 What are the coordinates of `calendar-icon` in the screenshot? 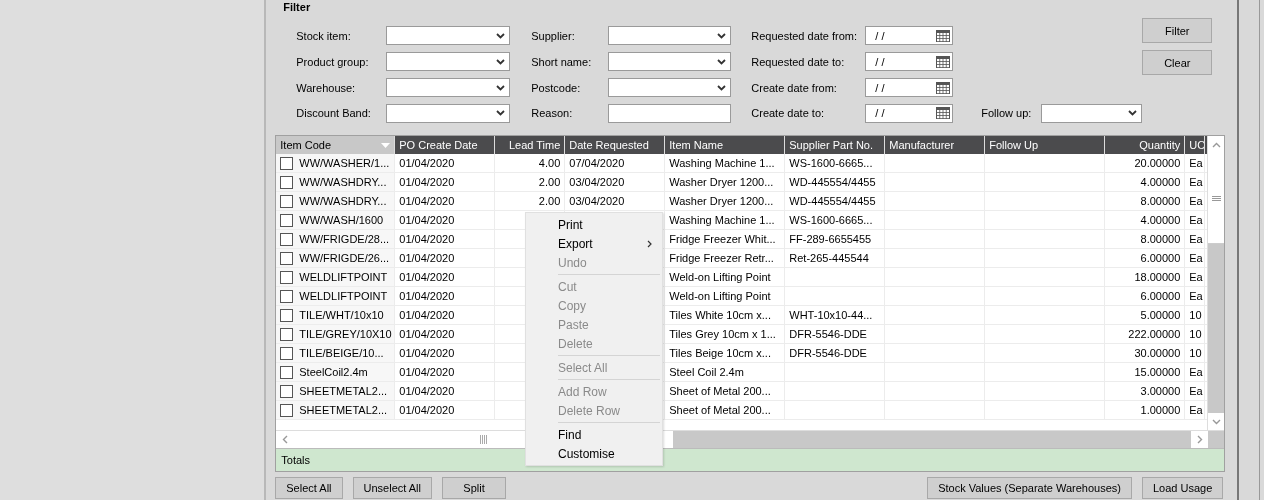 It's located at (943, 87).